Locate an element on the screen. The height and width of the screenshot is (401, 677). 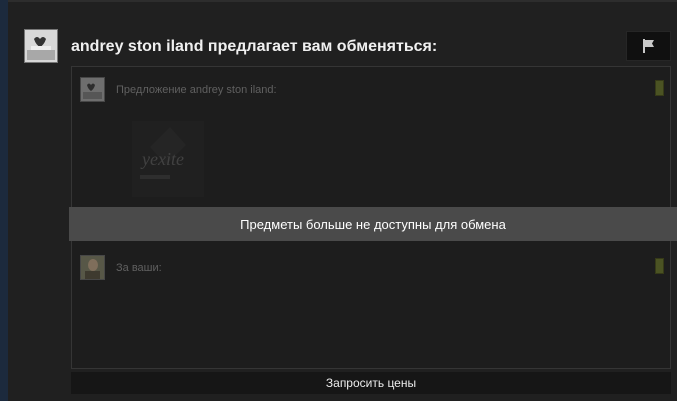
your-avatar is located at coordinates (92, 267).